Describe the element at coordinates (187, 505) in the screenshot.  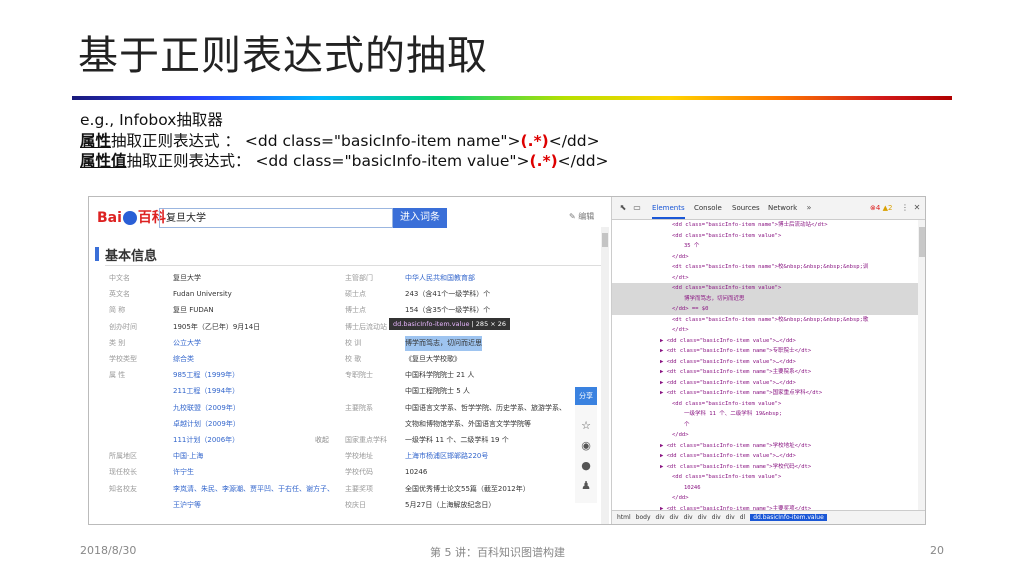
I see `info-value: 王沪宁等` at that location.